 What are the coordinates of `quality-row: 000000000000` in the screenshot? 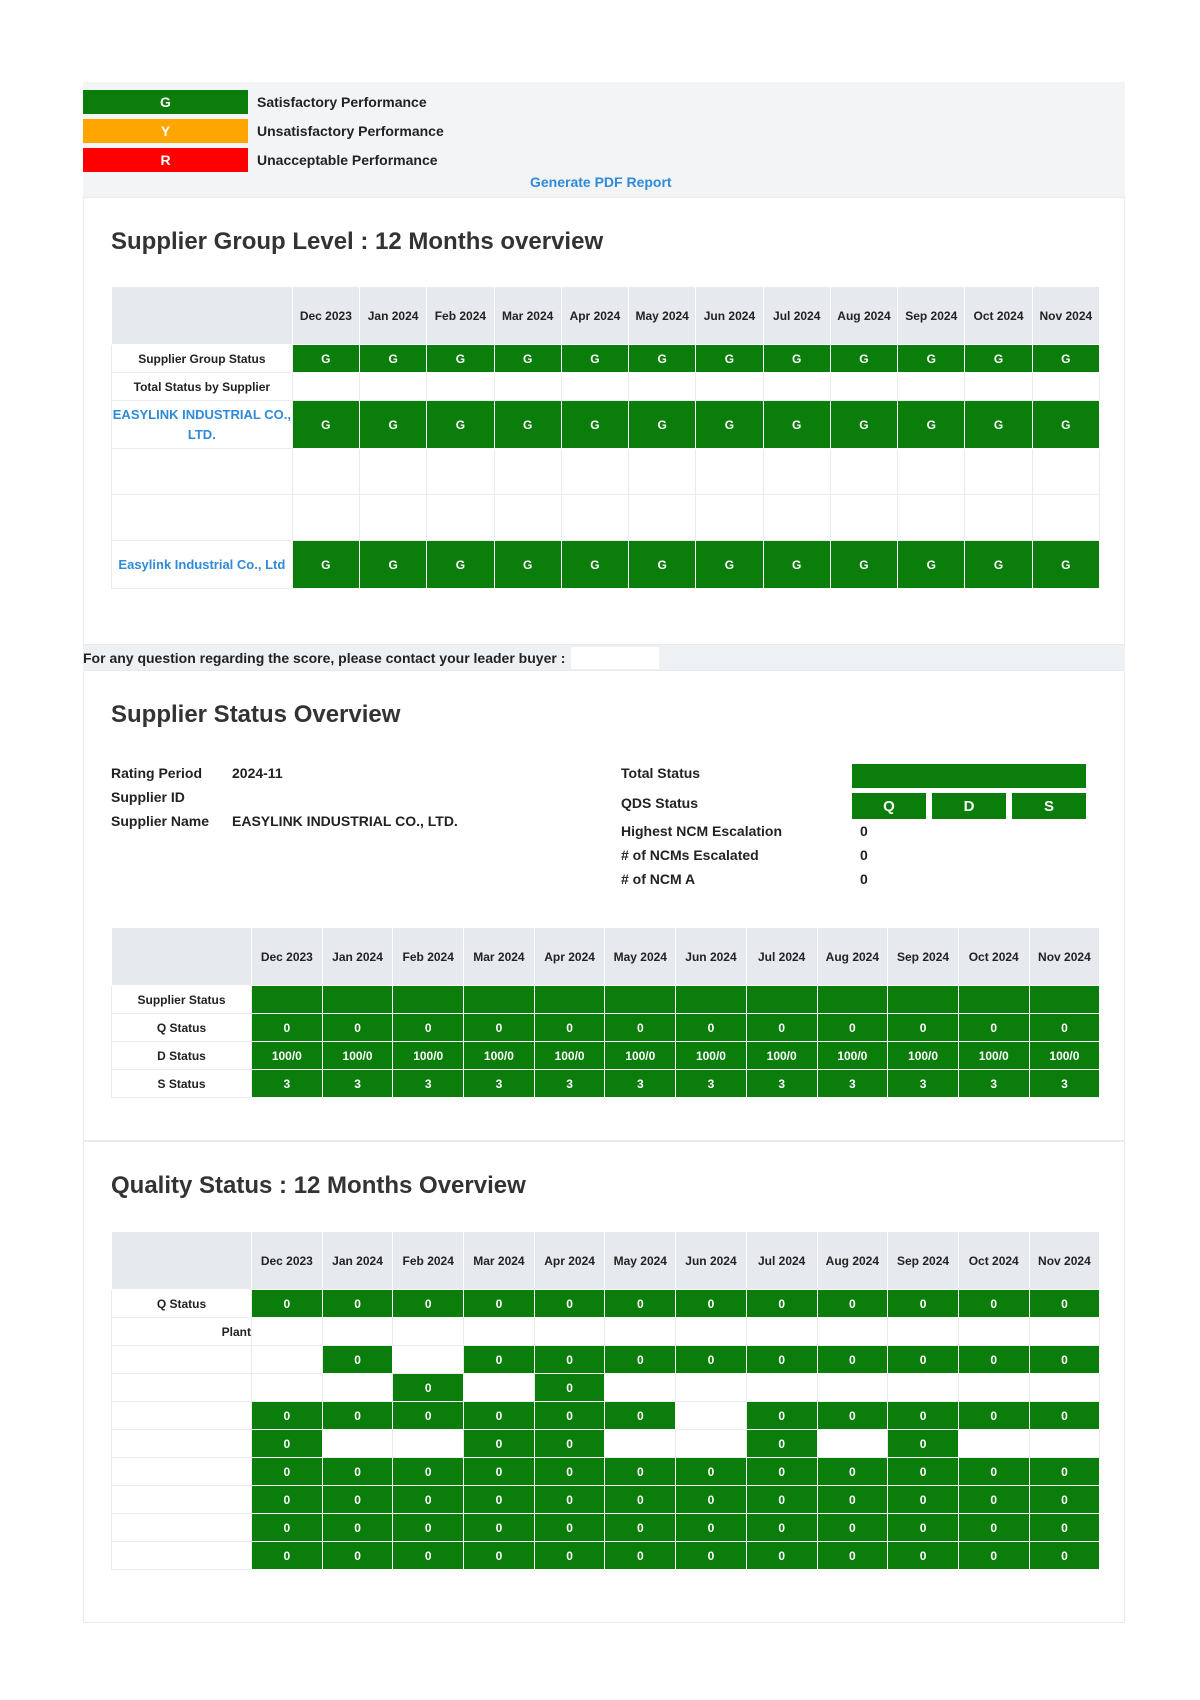 It's located at (606, 1555).